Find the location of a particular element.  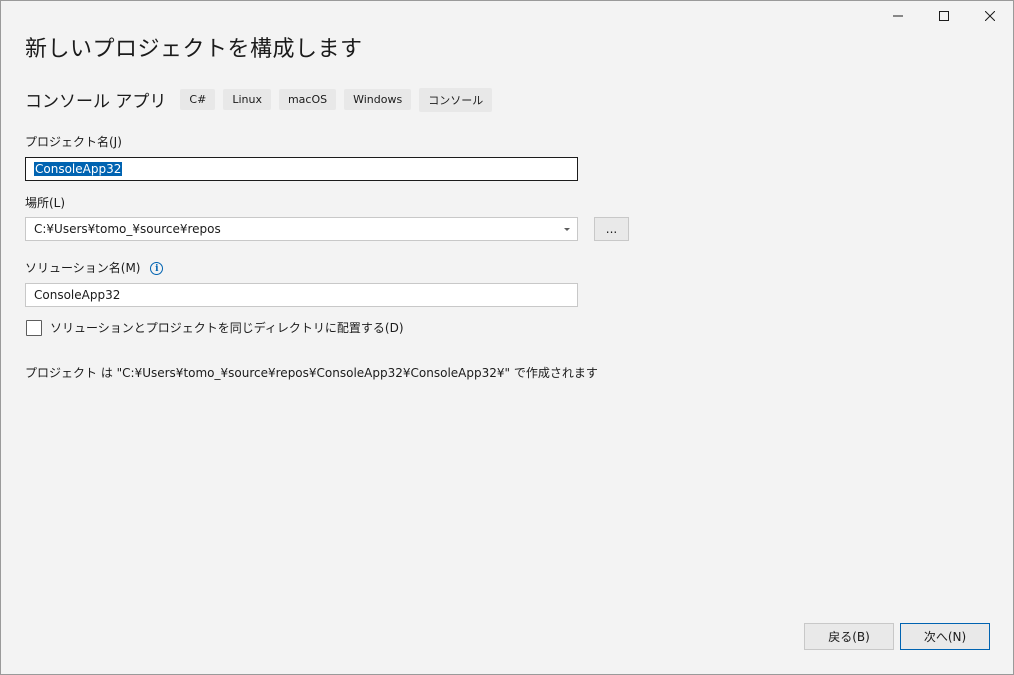

same-directory-option: ソリューションとプロジェクトを同じディレクトリに配置する(D) is located at coordinates (215, 327).